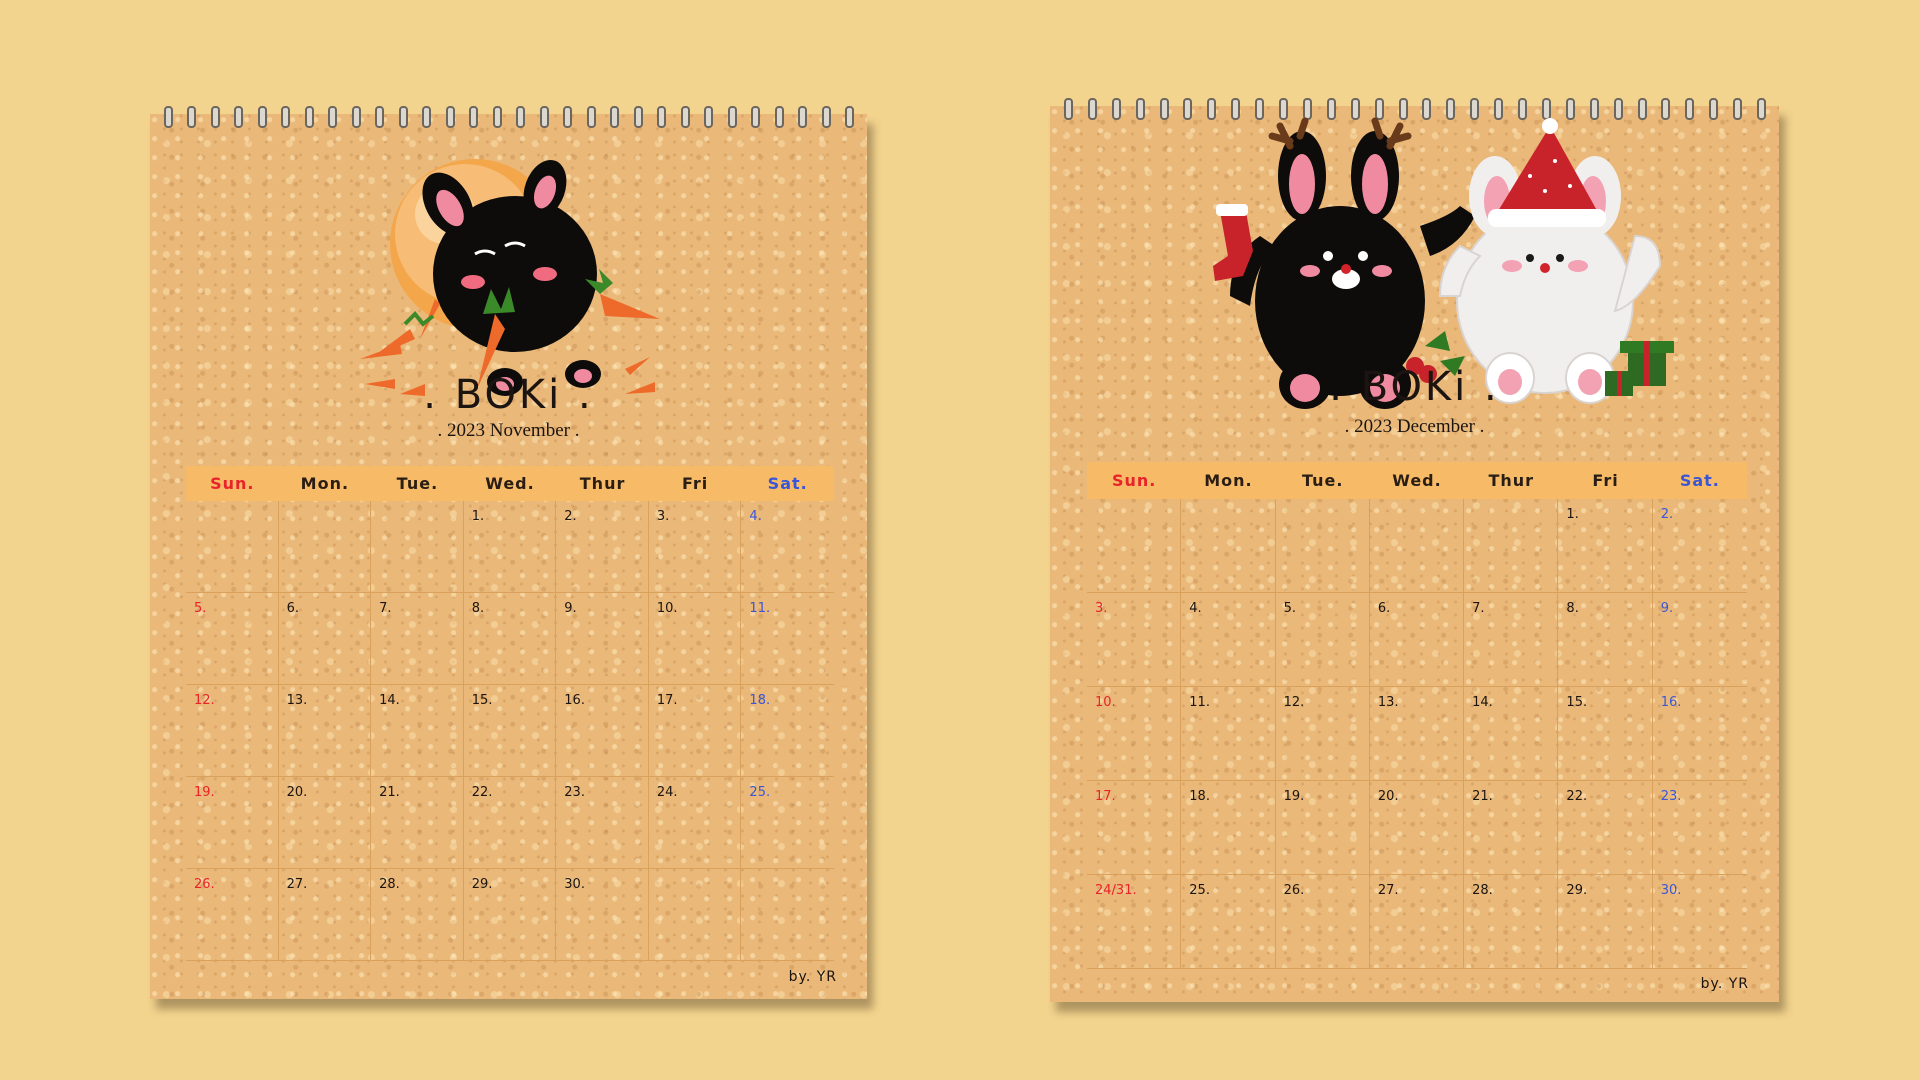 This screenshot has height=1080, width=1920. Describe the element at coordinates (574, 884) in the screenshot. I see `date-number: 30.` at that location.